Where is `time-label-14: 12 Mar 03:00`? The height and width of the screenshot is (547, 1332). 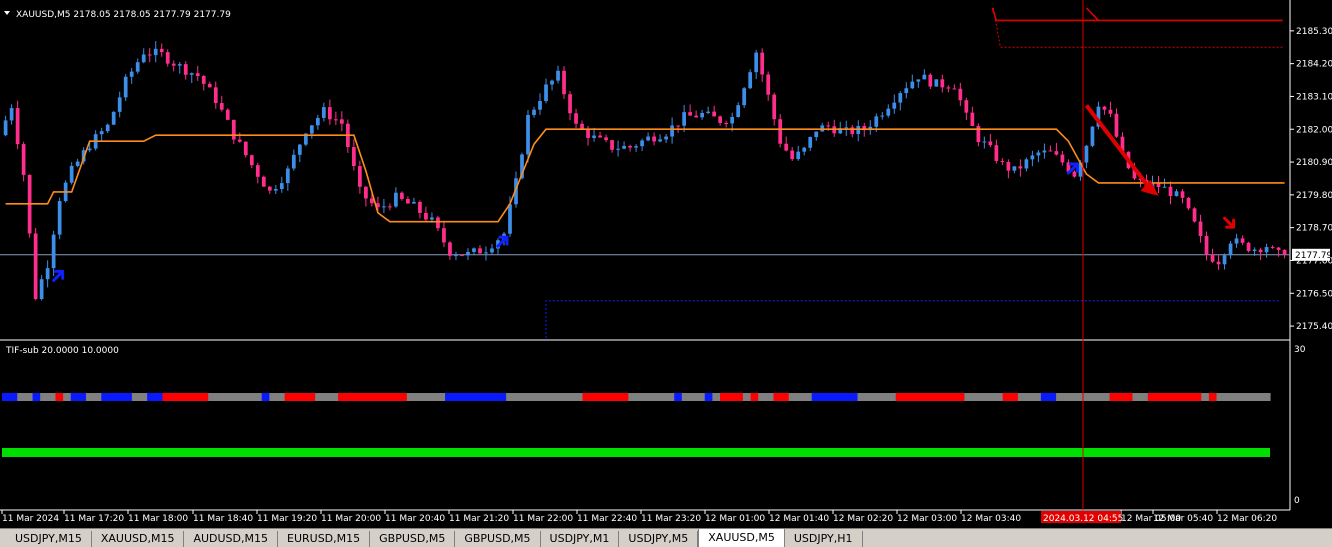
time-label-14: 12 Mar 03:00 is located at coordinates (927, 519).